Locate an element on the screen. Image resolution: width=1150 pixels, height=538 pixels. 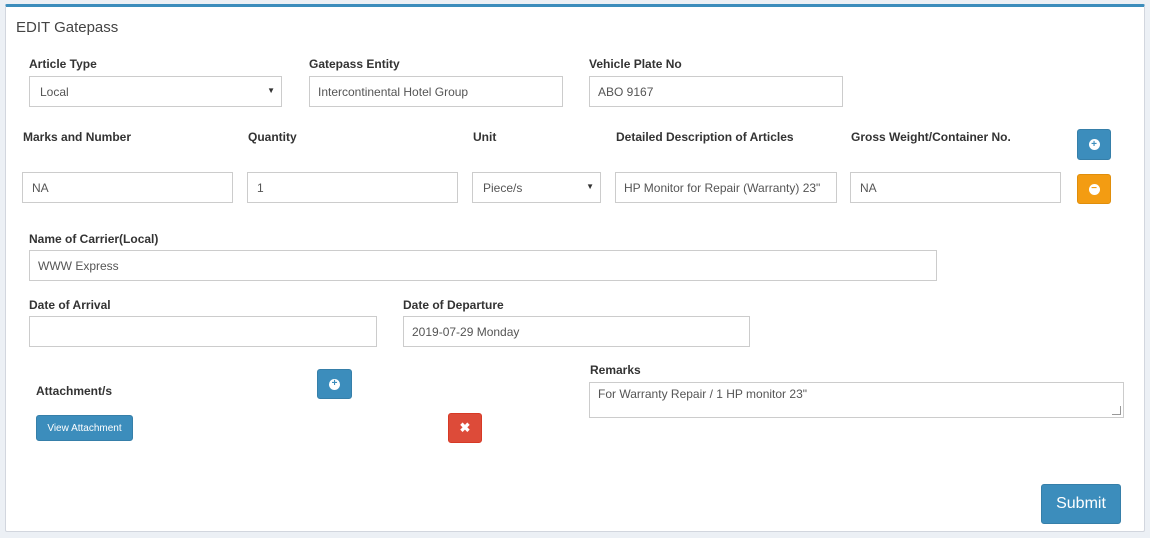
resize-grip-icon is located at coordinates (1116, 410).